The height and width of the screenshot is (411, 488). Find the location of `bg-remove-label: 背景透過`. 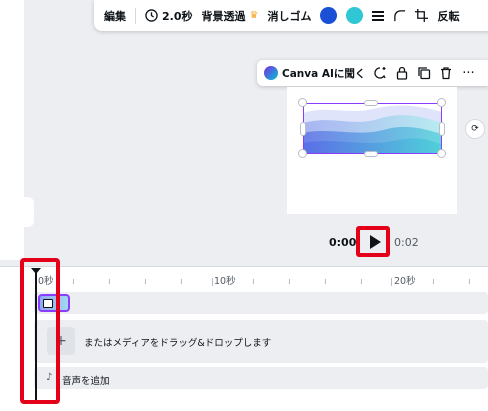

bg-remove-label: 背景透過 is located at coordinates (223, 16).